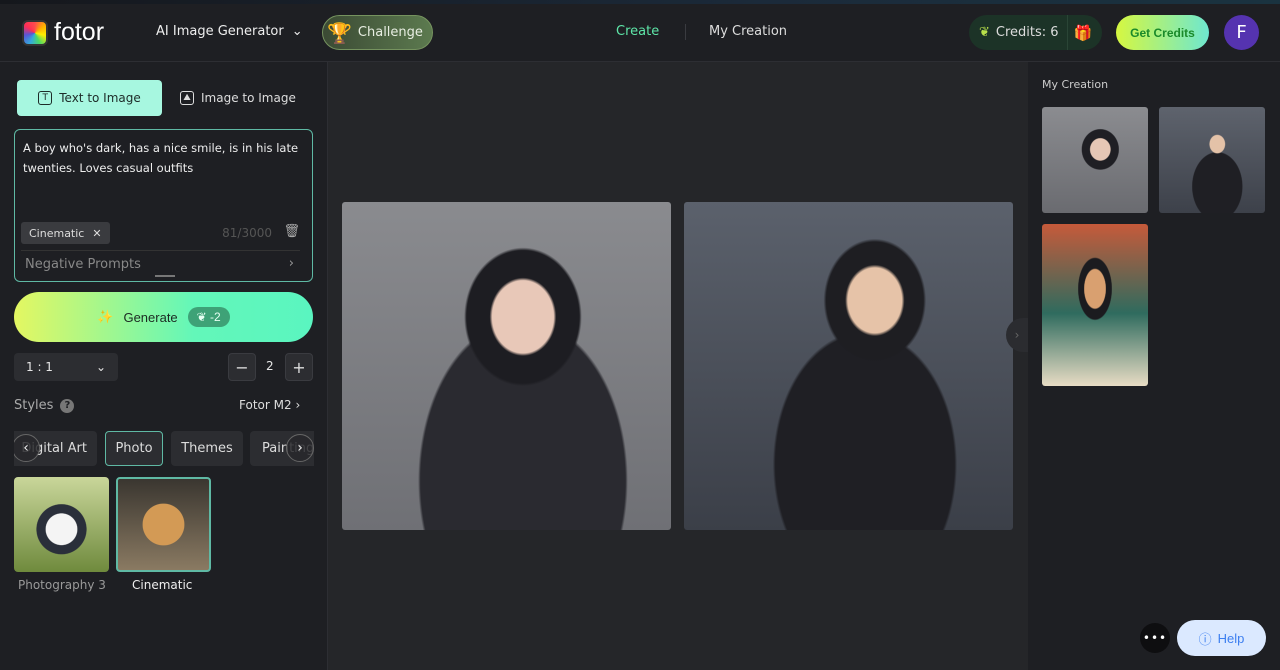  What do you see at coordinates (685, 32) in the screenshot?
I see `tab-divider` at bounding box center [685, 32].